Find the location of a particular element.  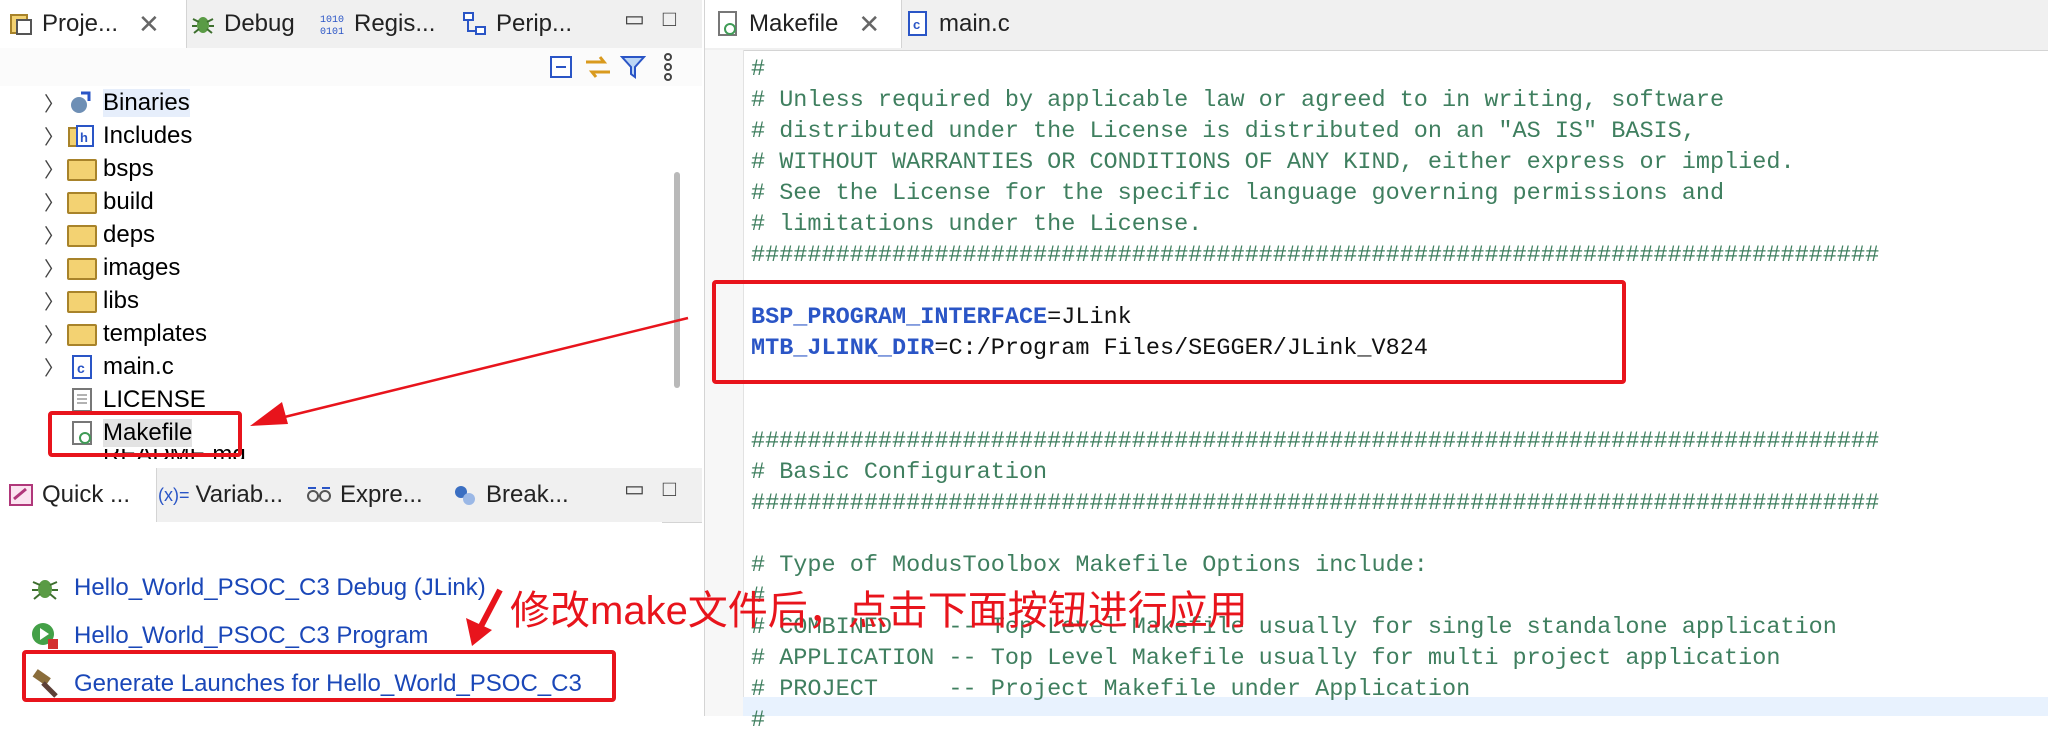

annotation-text: 修改make文件后，点击下面按钮进行应用 is located at coordinates (879, 611).